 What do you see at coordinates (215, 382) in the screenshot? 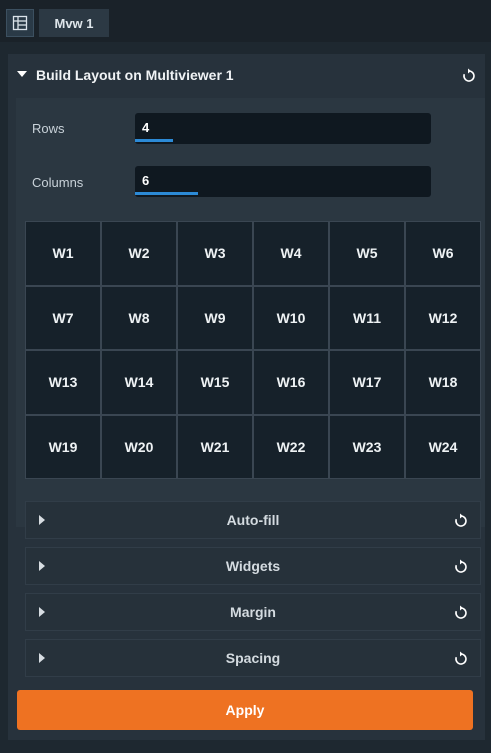
I see `grid-cell: W15` at bounding box center [215, 382].